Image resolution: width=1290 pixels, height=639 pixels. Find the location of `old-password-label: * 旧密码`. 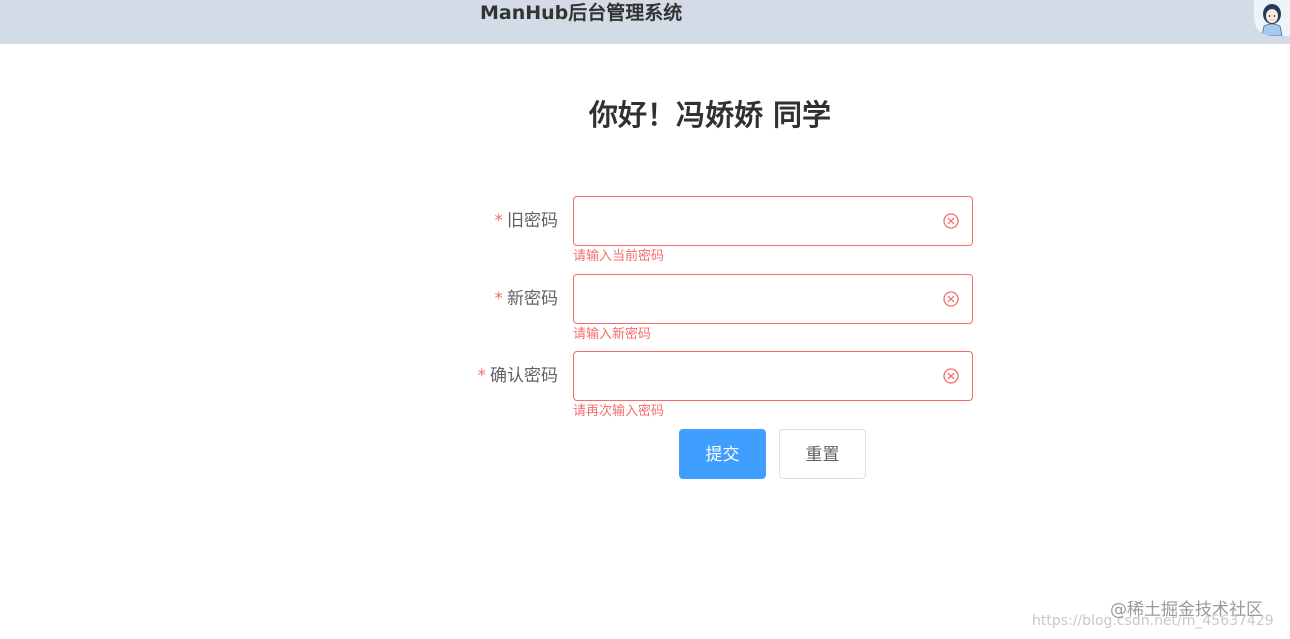

old-password-label: * 旧密码 is located at coordinates (527, 221).